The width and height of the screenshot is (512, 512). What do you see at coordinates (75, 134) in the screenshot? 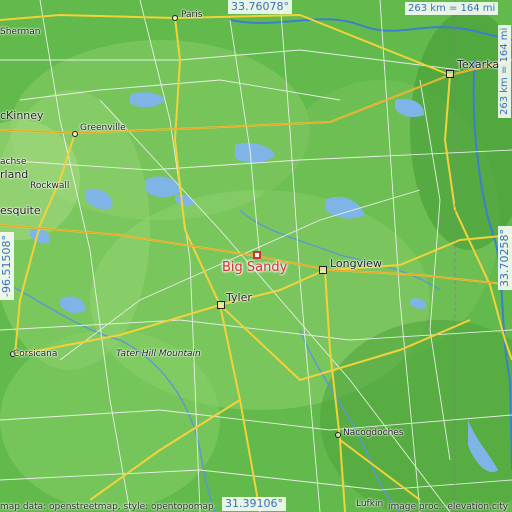
I see `city-dot-greenville` at bounding box center [75, 134].